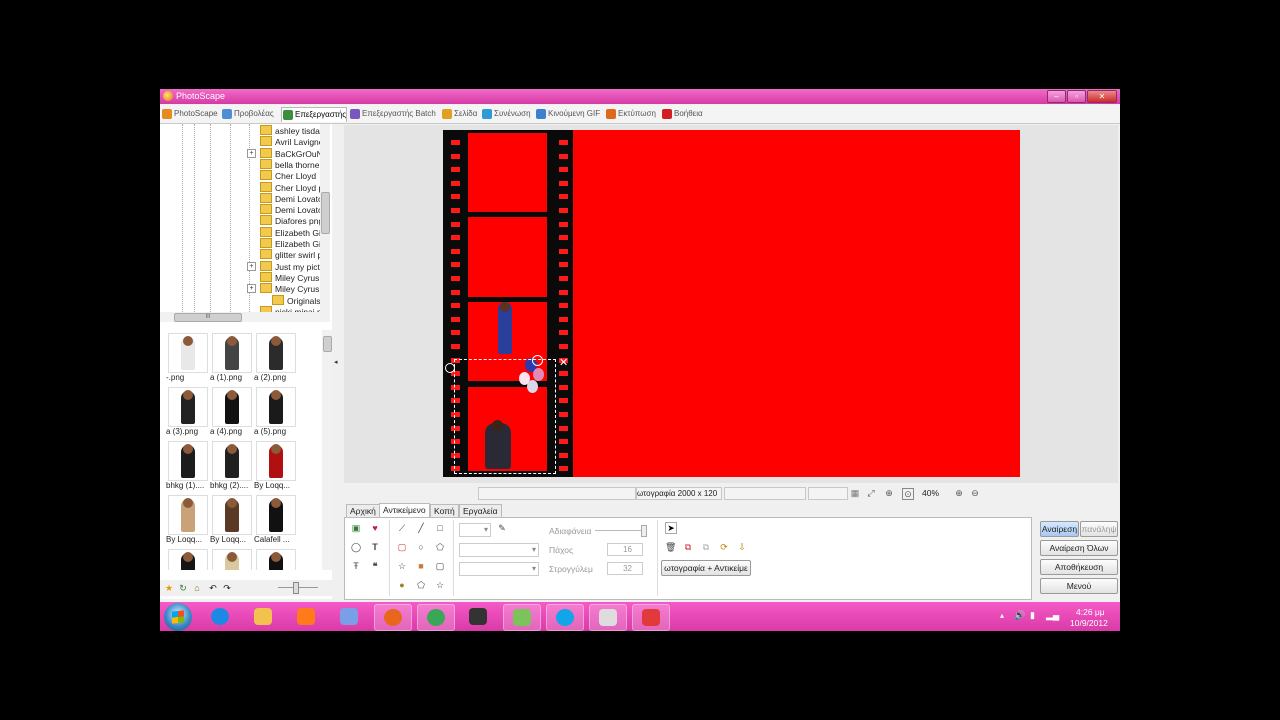 The image size is (1280, 720). What do you see at coordinates (644, 531) in the screenshot?
I see `transparency-slider` at bounding box center [644, 531].